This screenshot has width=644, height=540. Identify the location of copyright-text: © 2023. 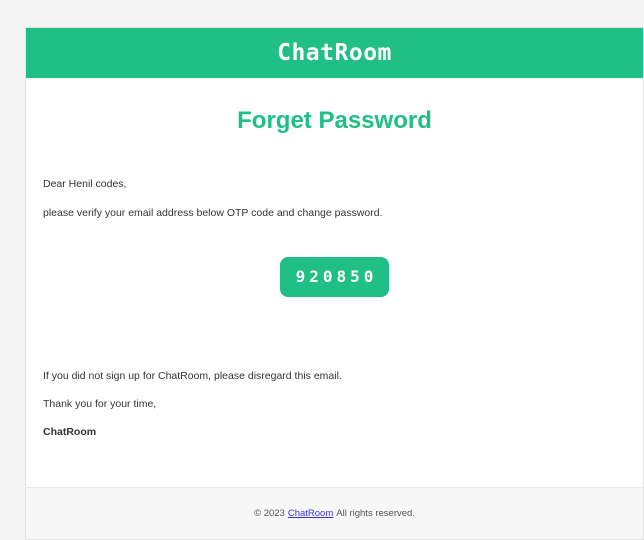
(269, 513).